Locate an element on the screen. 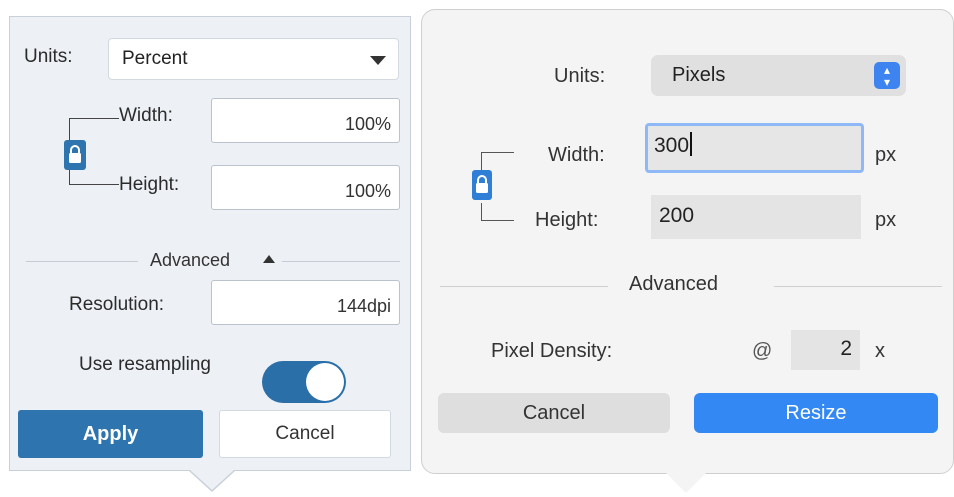 The width and height of the screenshot is (954, 497). units-value: Percent is located at coordinates (155, 58).